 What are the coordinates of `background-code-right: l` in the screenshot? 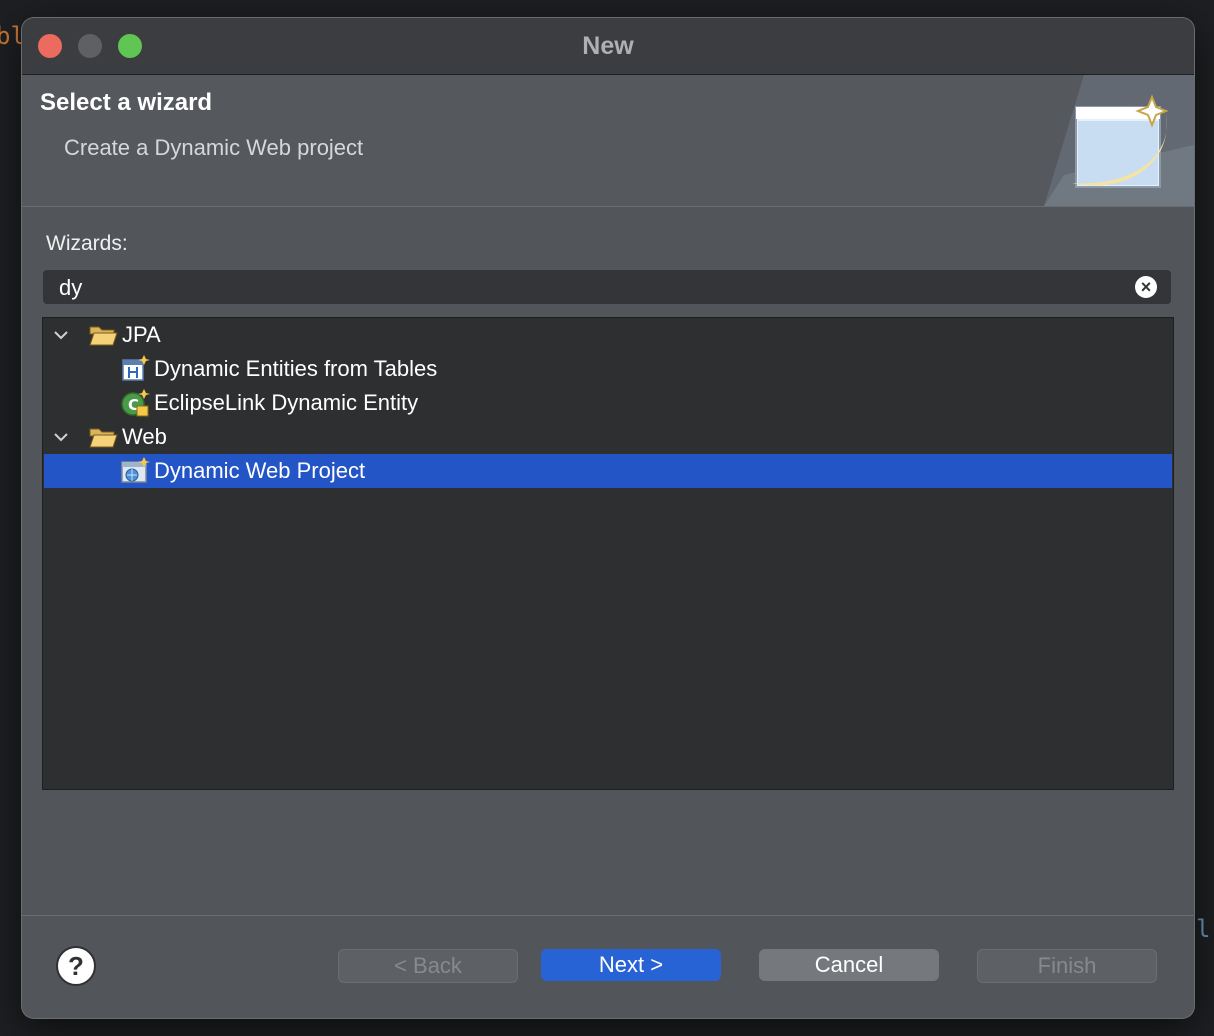 It's located at (1203, 929).